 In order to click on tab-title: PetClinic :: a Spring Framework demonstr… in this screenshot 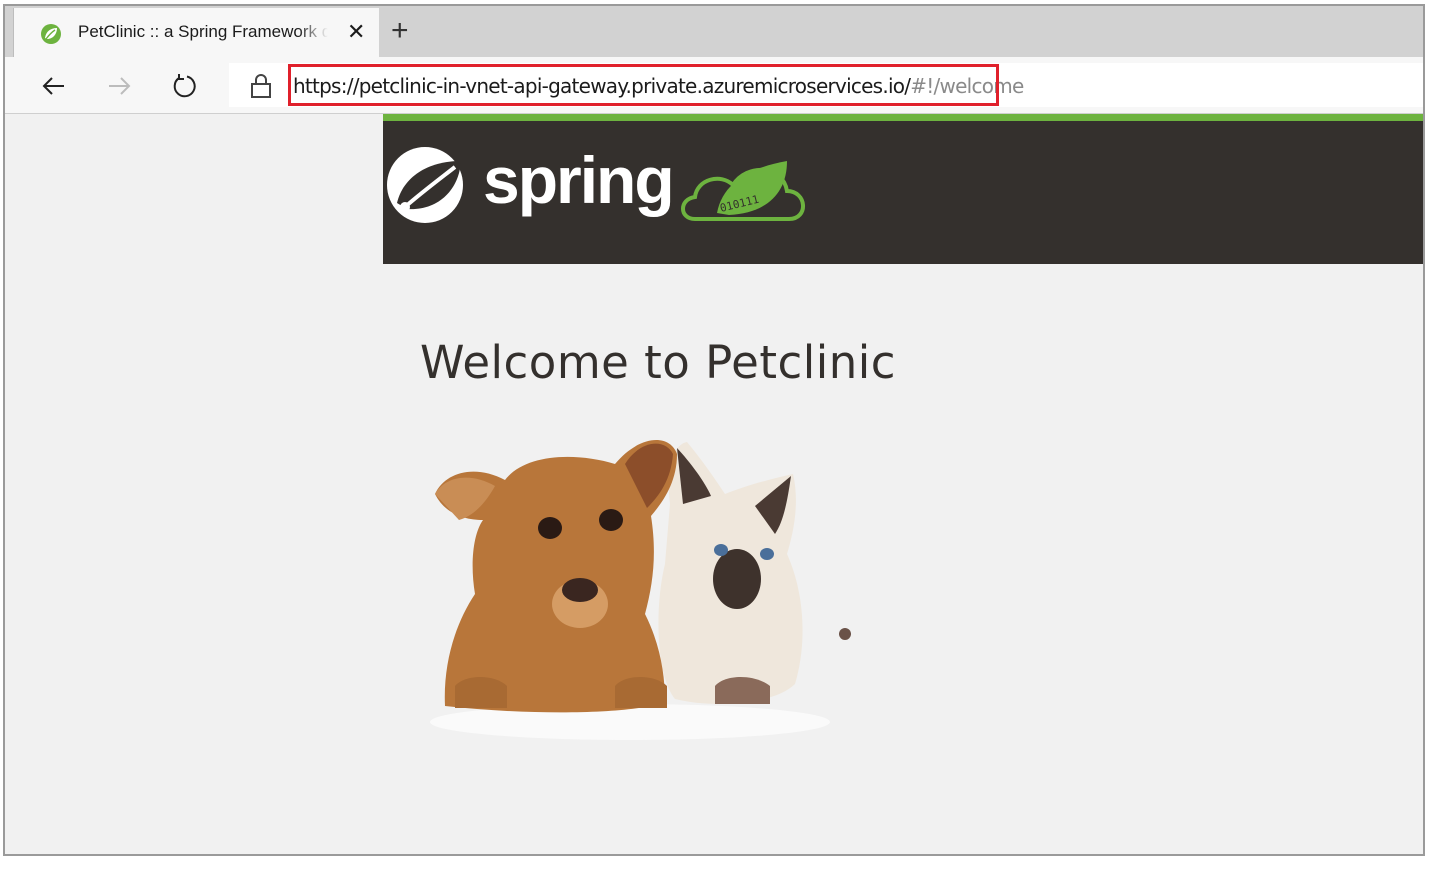, I will do `click(203, 31)`.